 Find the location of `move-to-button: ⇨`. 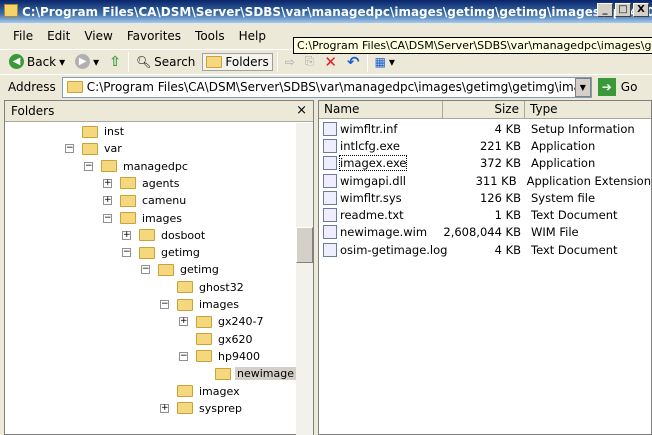

move-to-button: ⇨ is located at coordinates (290, 62).